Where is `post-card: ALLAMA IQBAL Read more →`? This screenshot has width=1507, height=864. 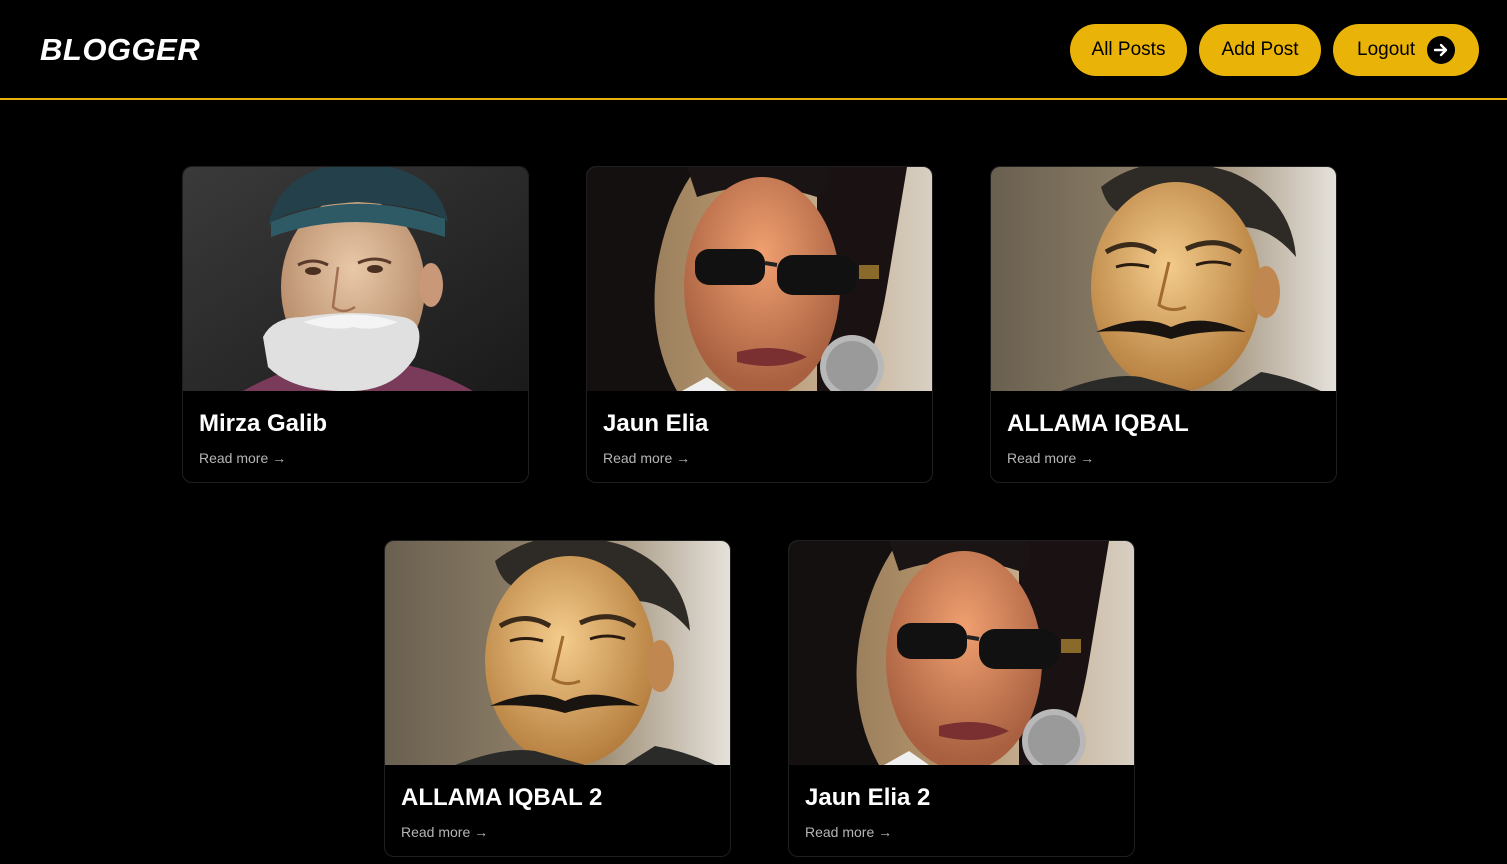
post-card: ALLAMA IQBAL Read more → is located at coordinates (1163, 324).